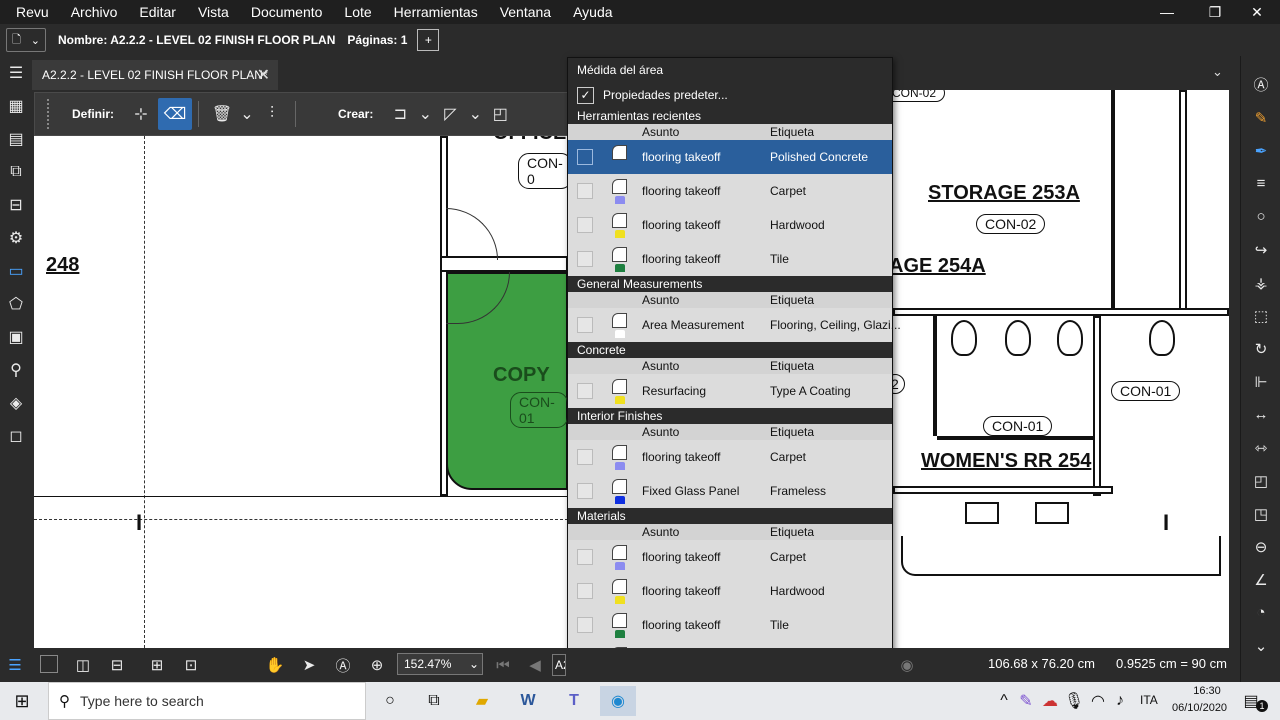 This screenshot has height=720, width=1280. I want to click on sync-icon: ⊞, so click(157, 665).